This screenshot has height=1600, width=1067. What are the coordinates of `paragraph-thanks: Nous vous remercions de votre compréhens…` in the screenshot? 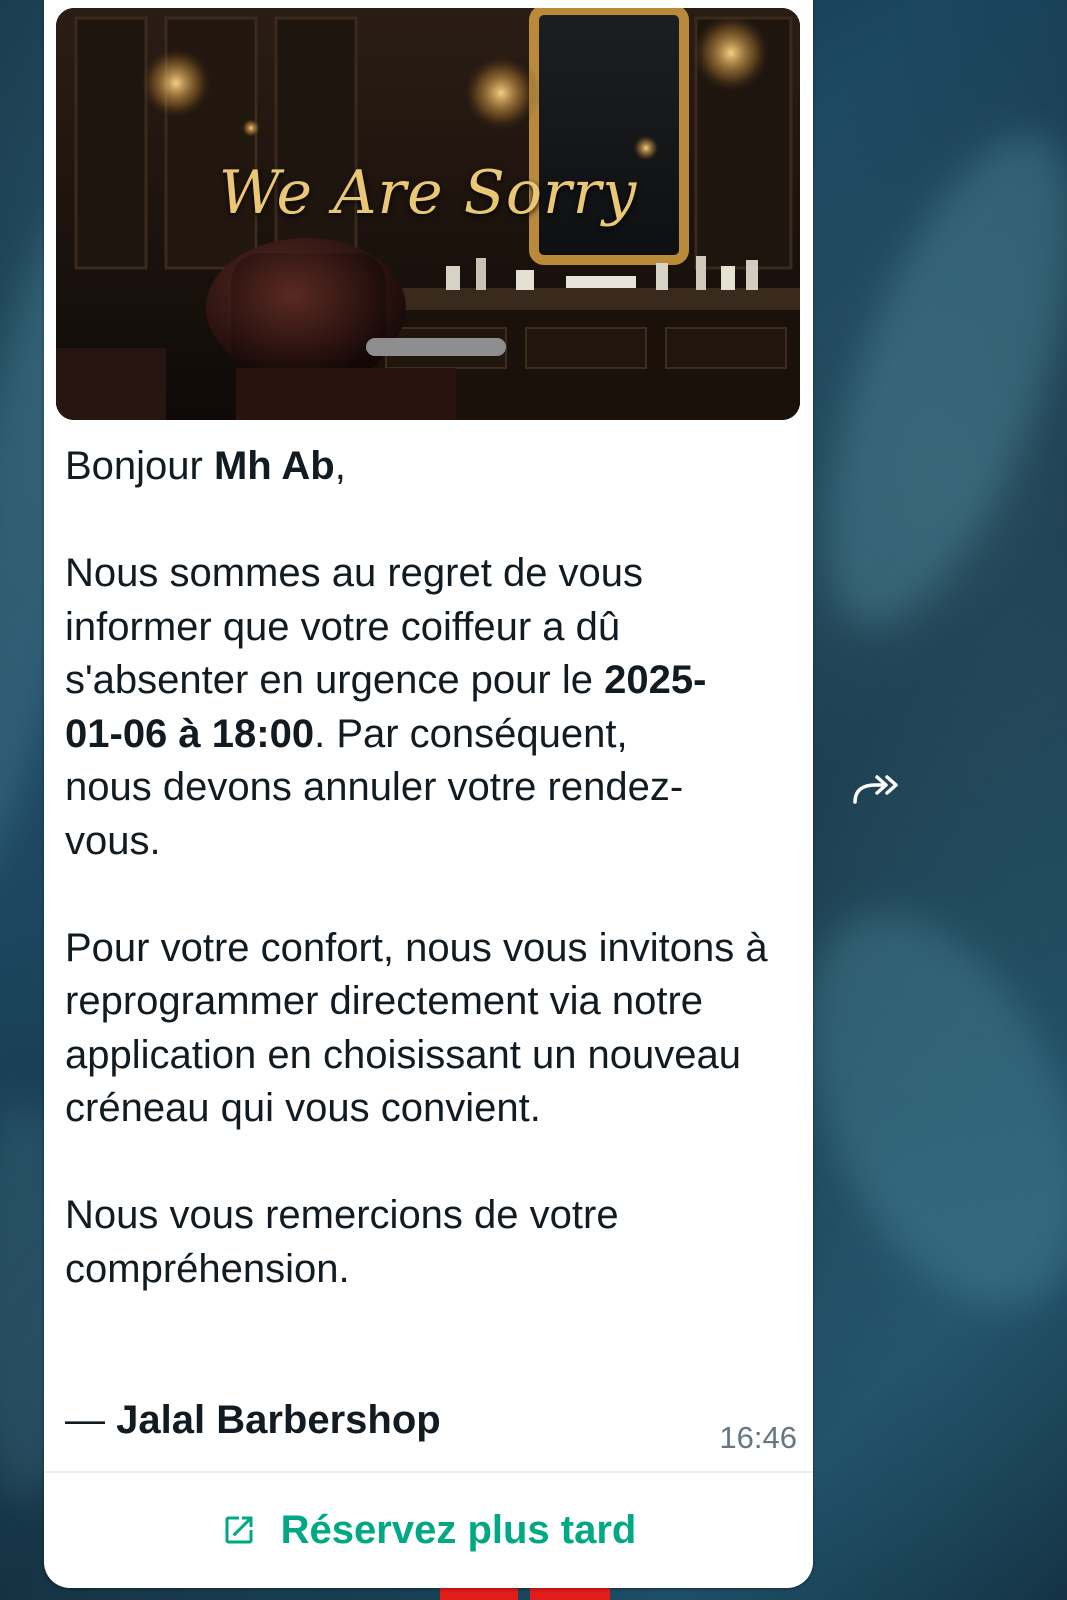 It's located at (342, 1242).